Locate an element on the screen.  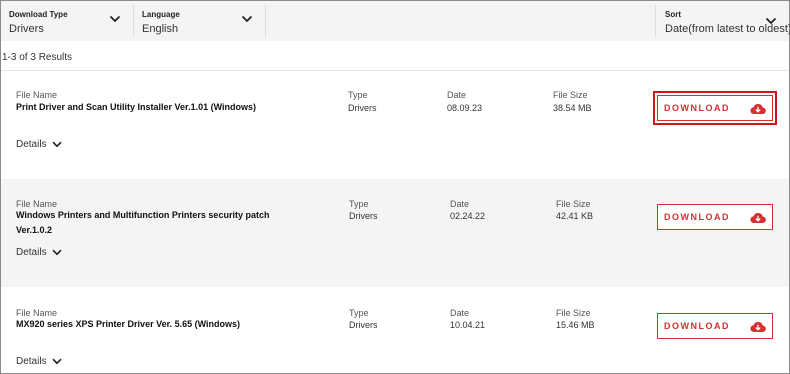
date-value: 02.24.22 is located at coordinates (468, 216).